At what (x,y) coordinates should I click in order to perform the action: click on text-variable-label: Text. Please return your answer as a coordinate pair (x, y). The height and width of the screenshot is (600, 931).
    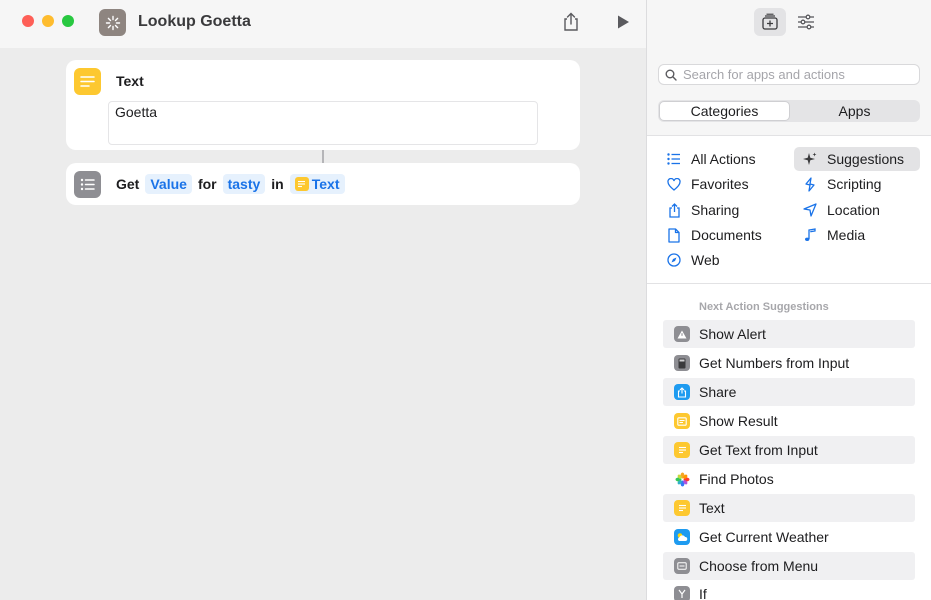
    Looking at the image, I should click on (325, 184).